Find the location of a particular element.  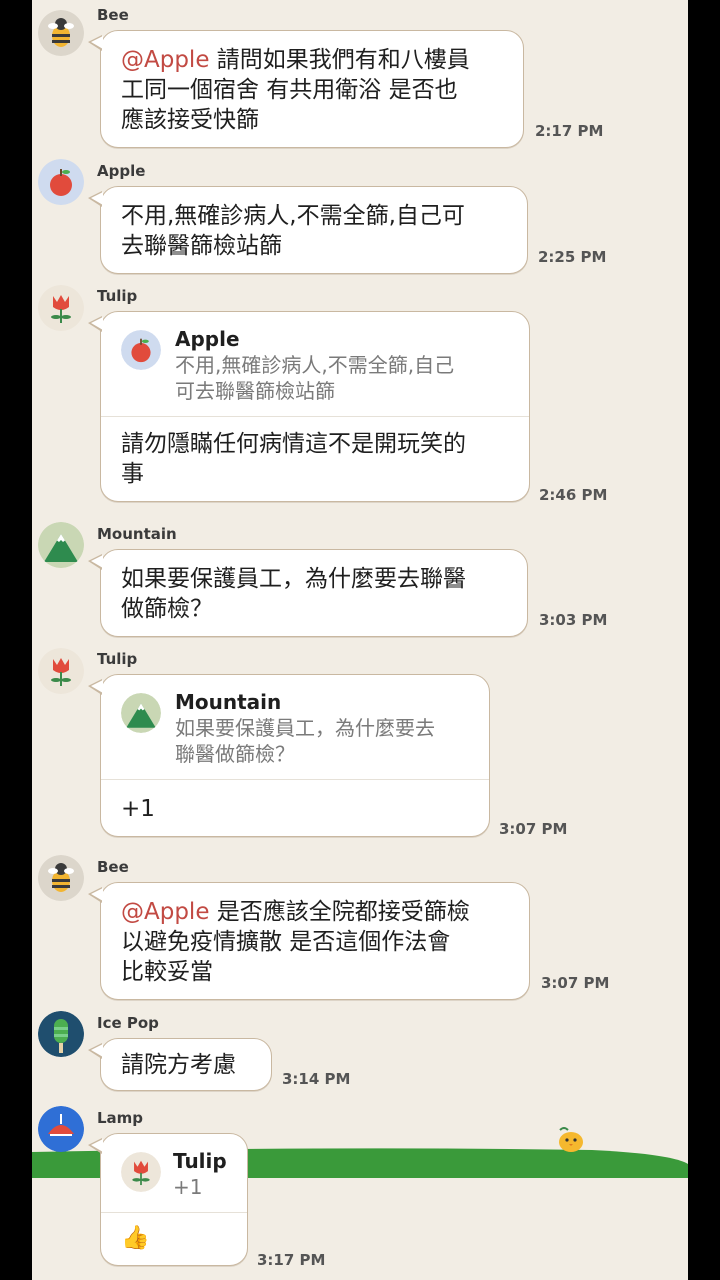

sender-name: Lamp is located at coordinates (120, 1118).